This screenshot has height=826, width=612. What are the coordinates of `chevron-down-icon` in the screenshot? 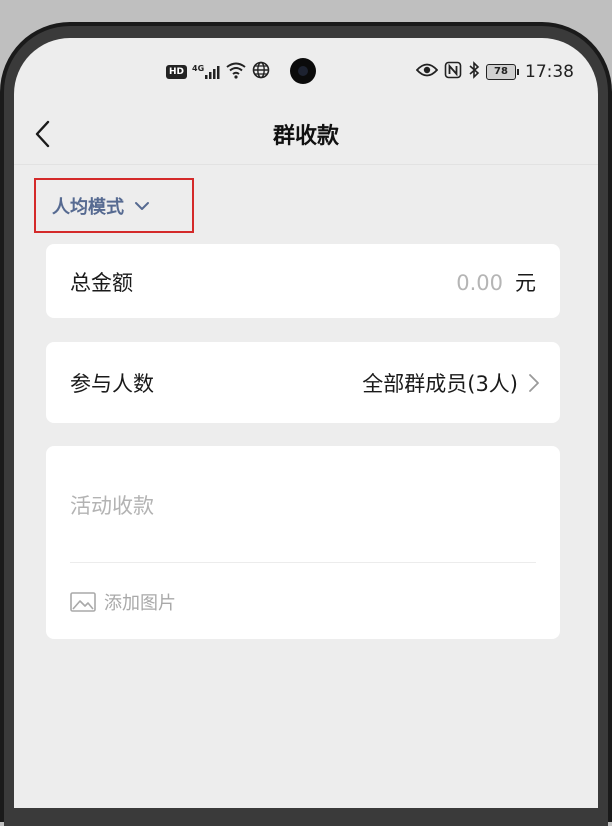 It's located at (142, 205).